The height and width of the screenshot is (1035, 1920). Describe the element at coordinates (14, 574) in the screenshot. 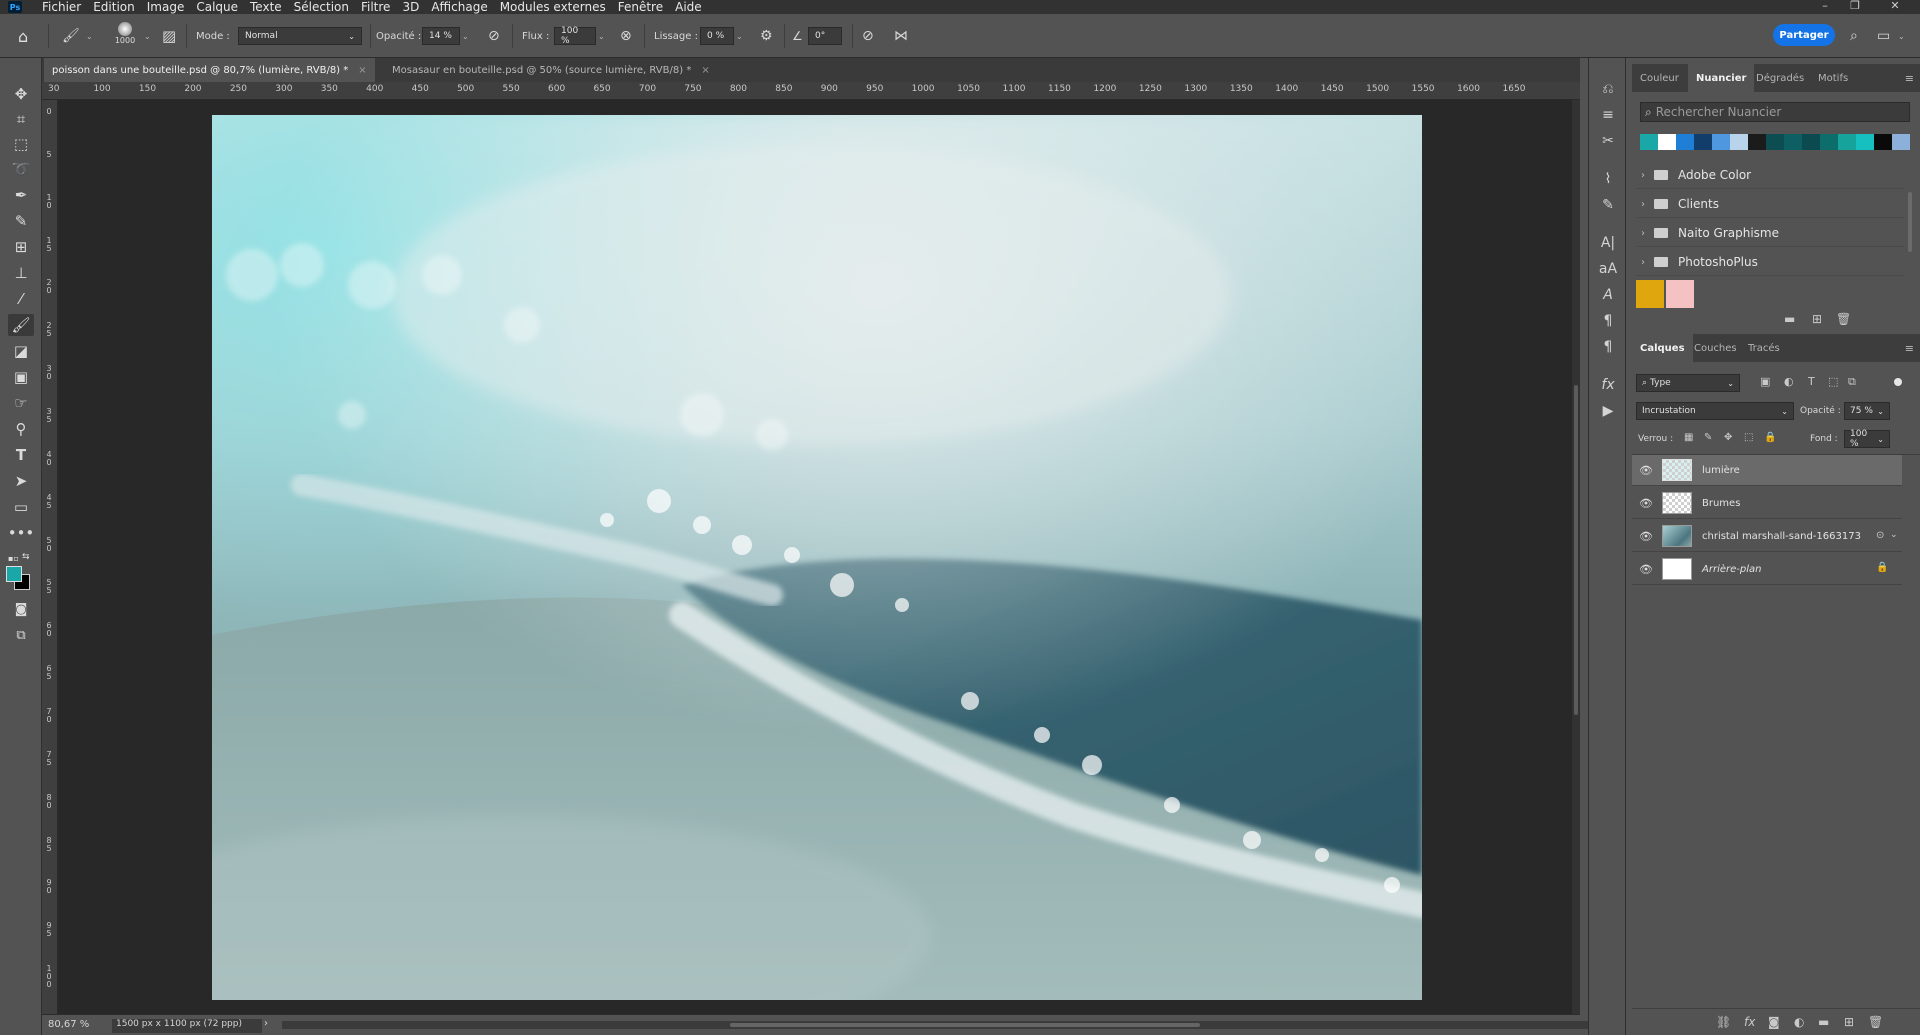

I see `foreground-color-swatch` at that location.